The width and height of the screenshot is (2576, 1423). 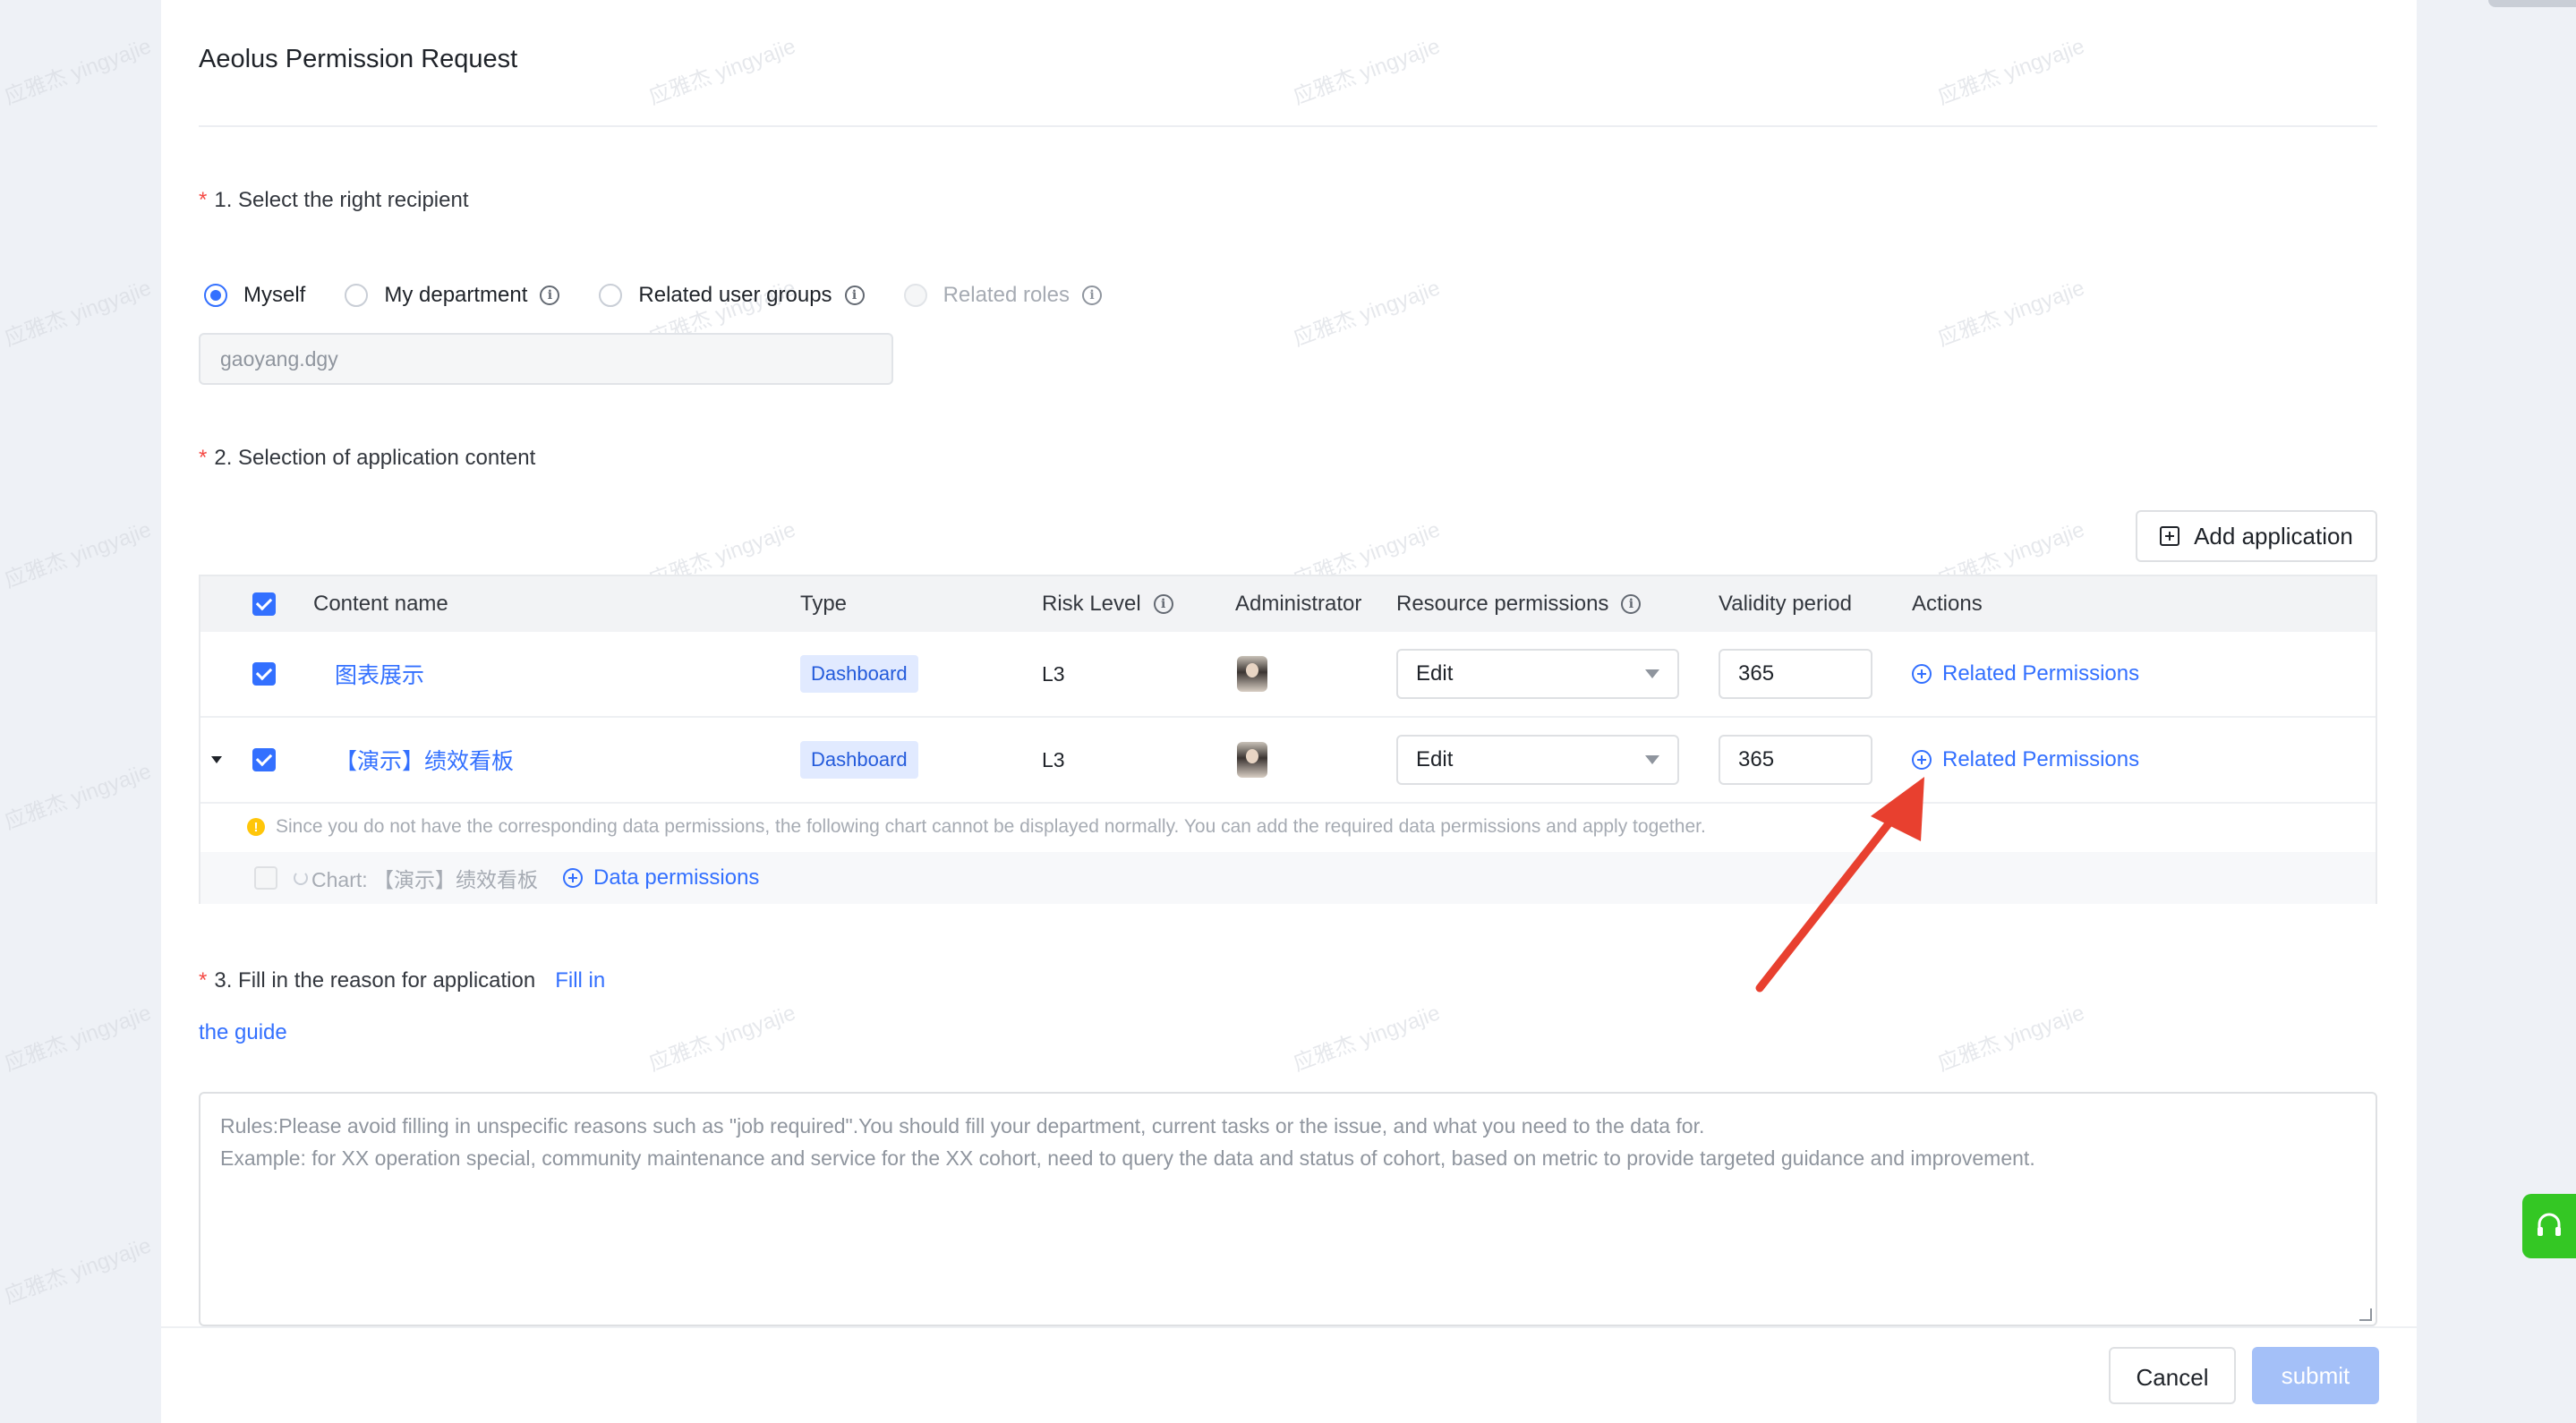 I want to click on loading-icon, so click(x=301, y=878).